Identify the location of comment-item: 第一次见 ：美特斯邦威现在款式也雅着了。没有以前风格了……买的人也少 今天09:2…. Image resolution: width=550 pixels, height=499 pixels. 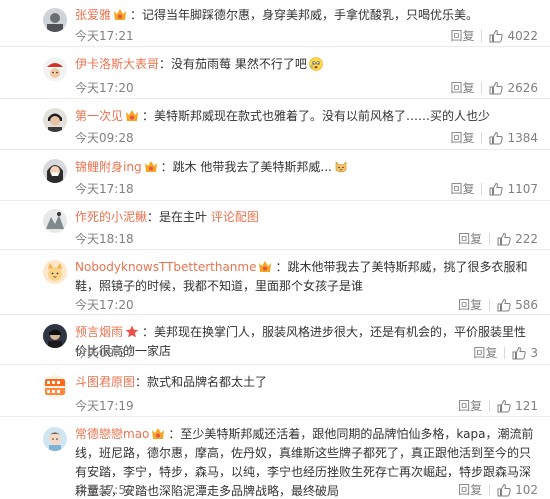
(275, 124).